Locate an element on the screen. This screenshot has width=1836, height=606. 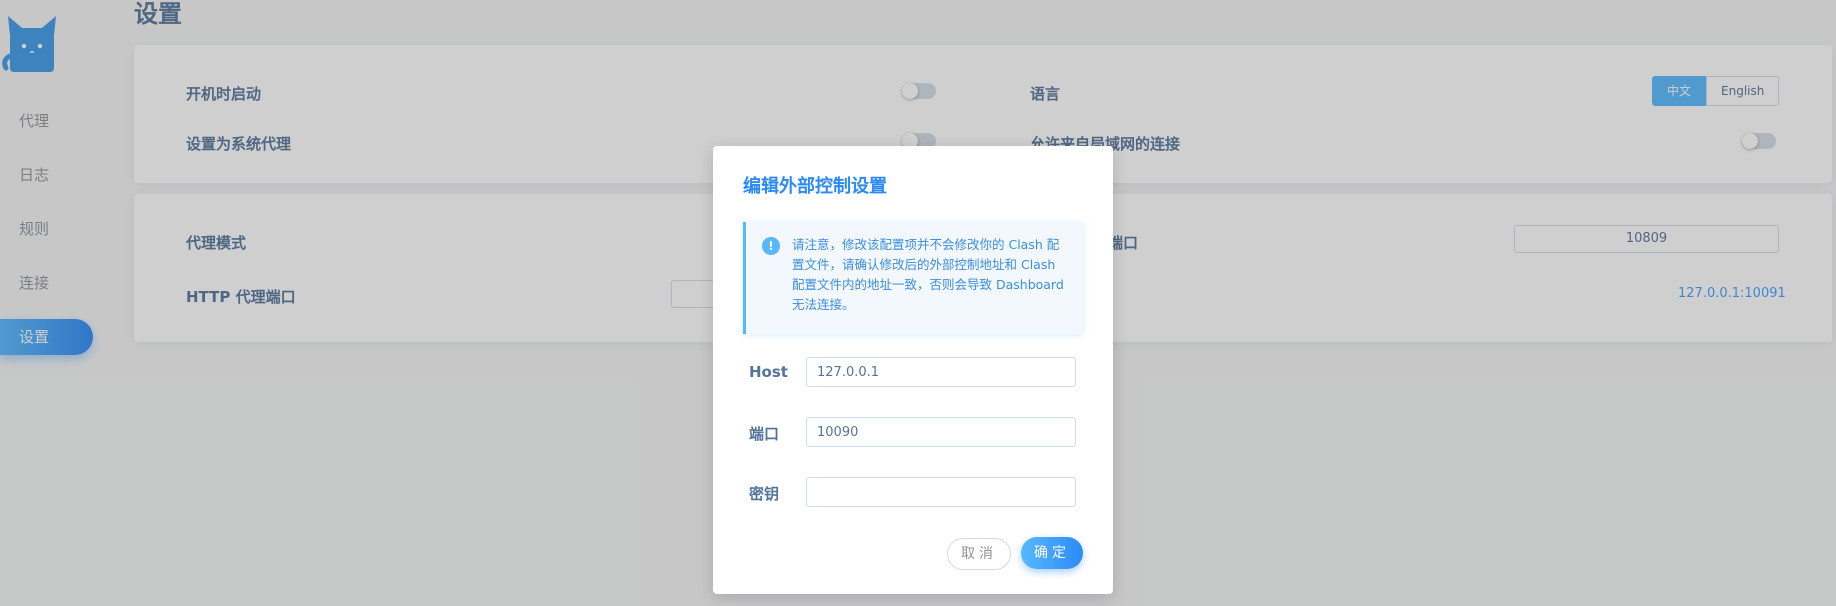
secret-label: 密钥 is located at coordinates (764, 494).